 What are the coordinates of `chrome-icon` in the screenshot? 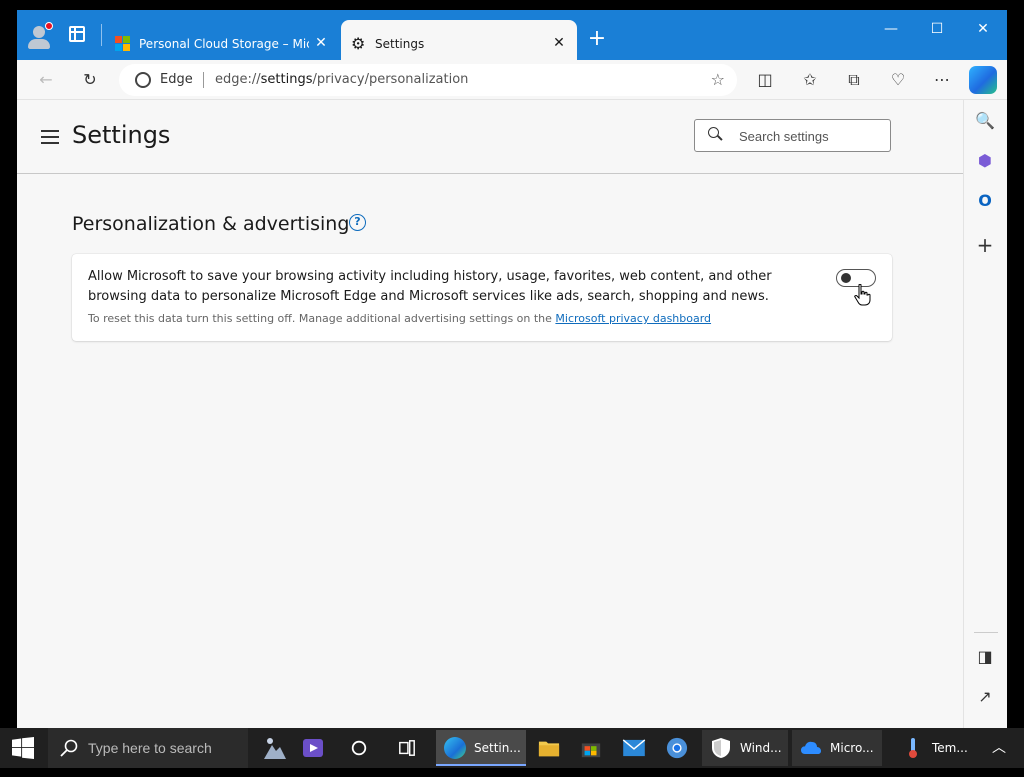 It's located at (678, 748).